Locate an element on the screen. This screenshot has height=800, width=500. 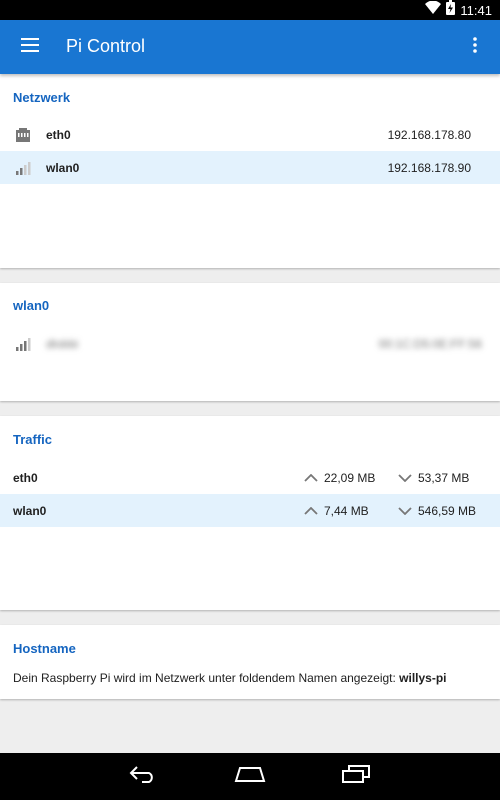
hamburger-menu-icon is located at coordinates (30, 47).